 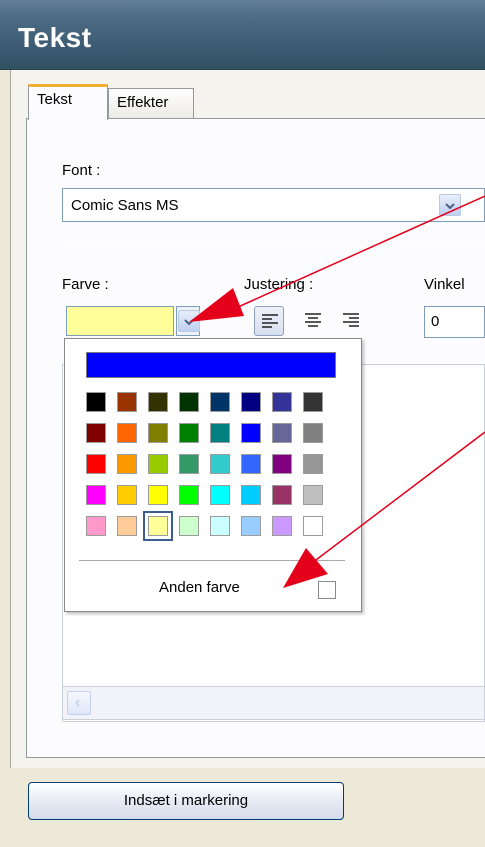 What do you see at coordinates (199, 587) in the screenshot?
I see `other-color-label: Anden farve` at bounding box center [199, 587].